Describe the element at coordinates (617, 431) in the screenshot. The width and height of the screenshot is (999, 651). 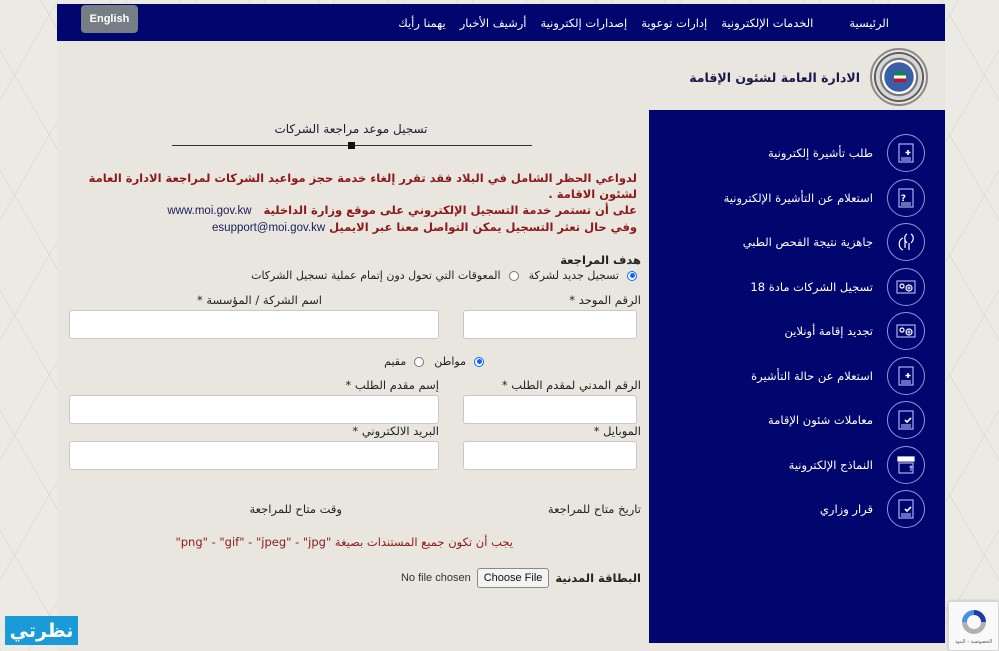
I see `mobile-label: الموبايل *` at that location.